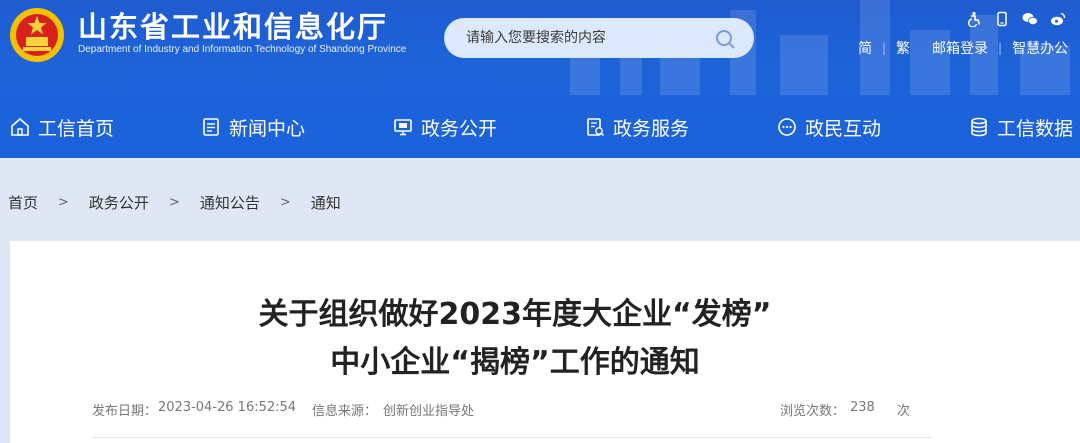  What do you see at coordinates (20, 126) in the screenshot?
I see `home-icon` at bounding box center [20, 126].